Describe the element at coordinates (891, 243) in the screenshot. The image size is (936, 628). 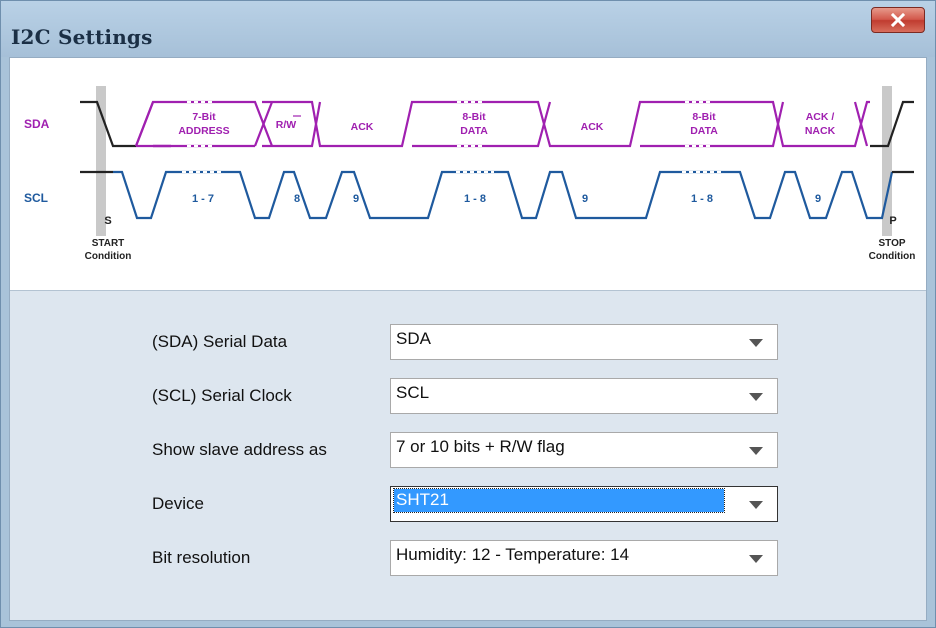
I see `stop-caption-line1: STOP` at that location.